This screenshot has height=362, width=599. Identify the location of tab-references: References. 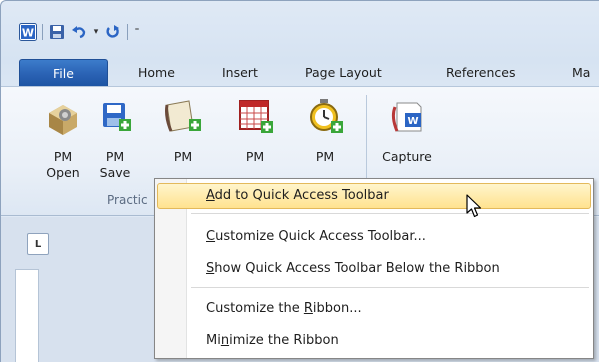
(480, 72).